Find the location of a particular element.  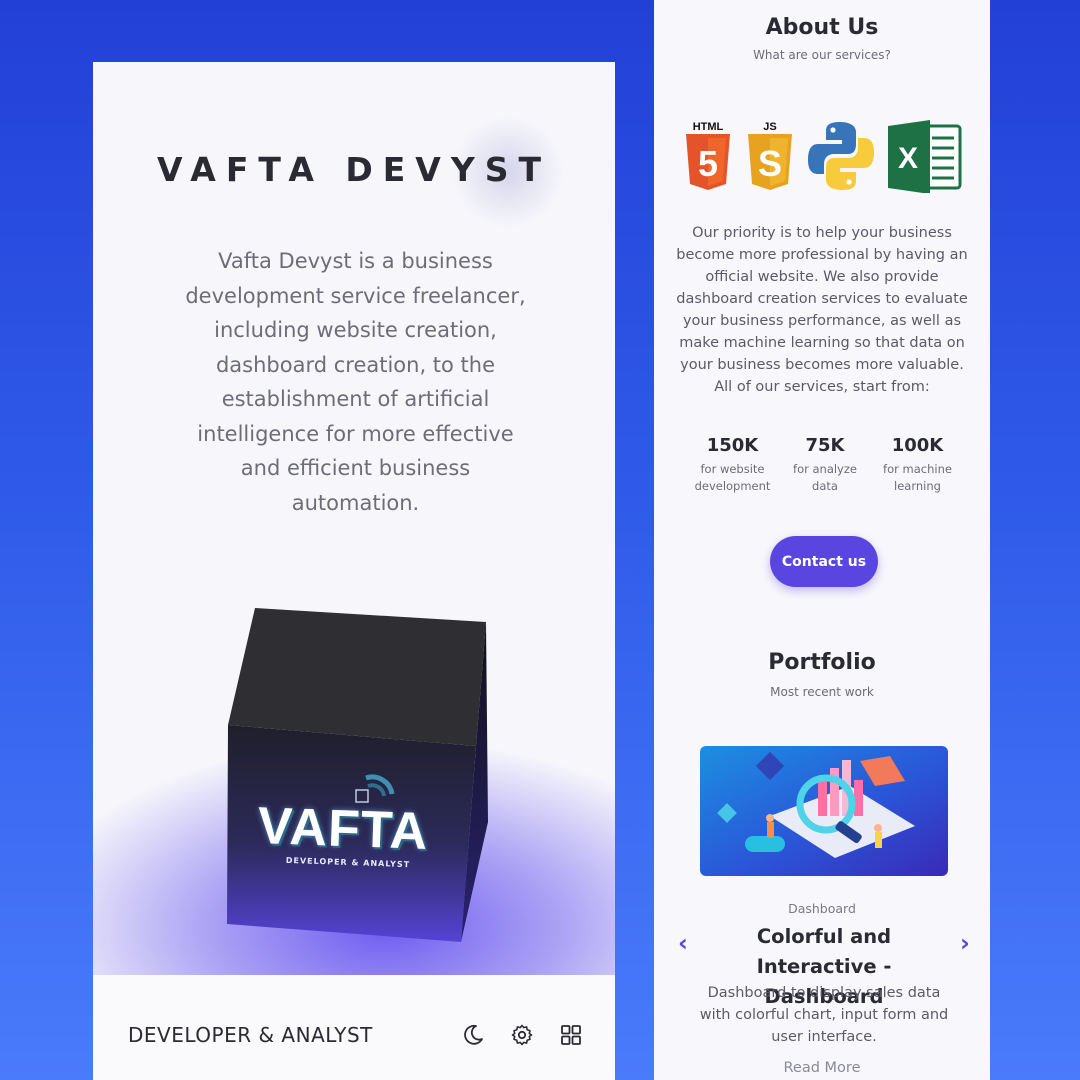

excel-icon: X is located at coordinates (925, 156).